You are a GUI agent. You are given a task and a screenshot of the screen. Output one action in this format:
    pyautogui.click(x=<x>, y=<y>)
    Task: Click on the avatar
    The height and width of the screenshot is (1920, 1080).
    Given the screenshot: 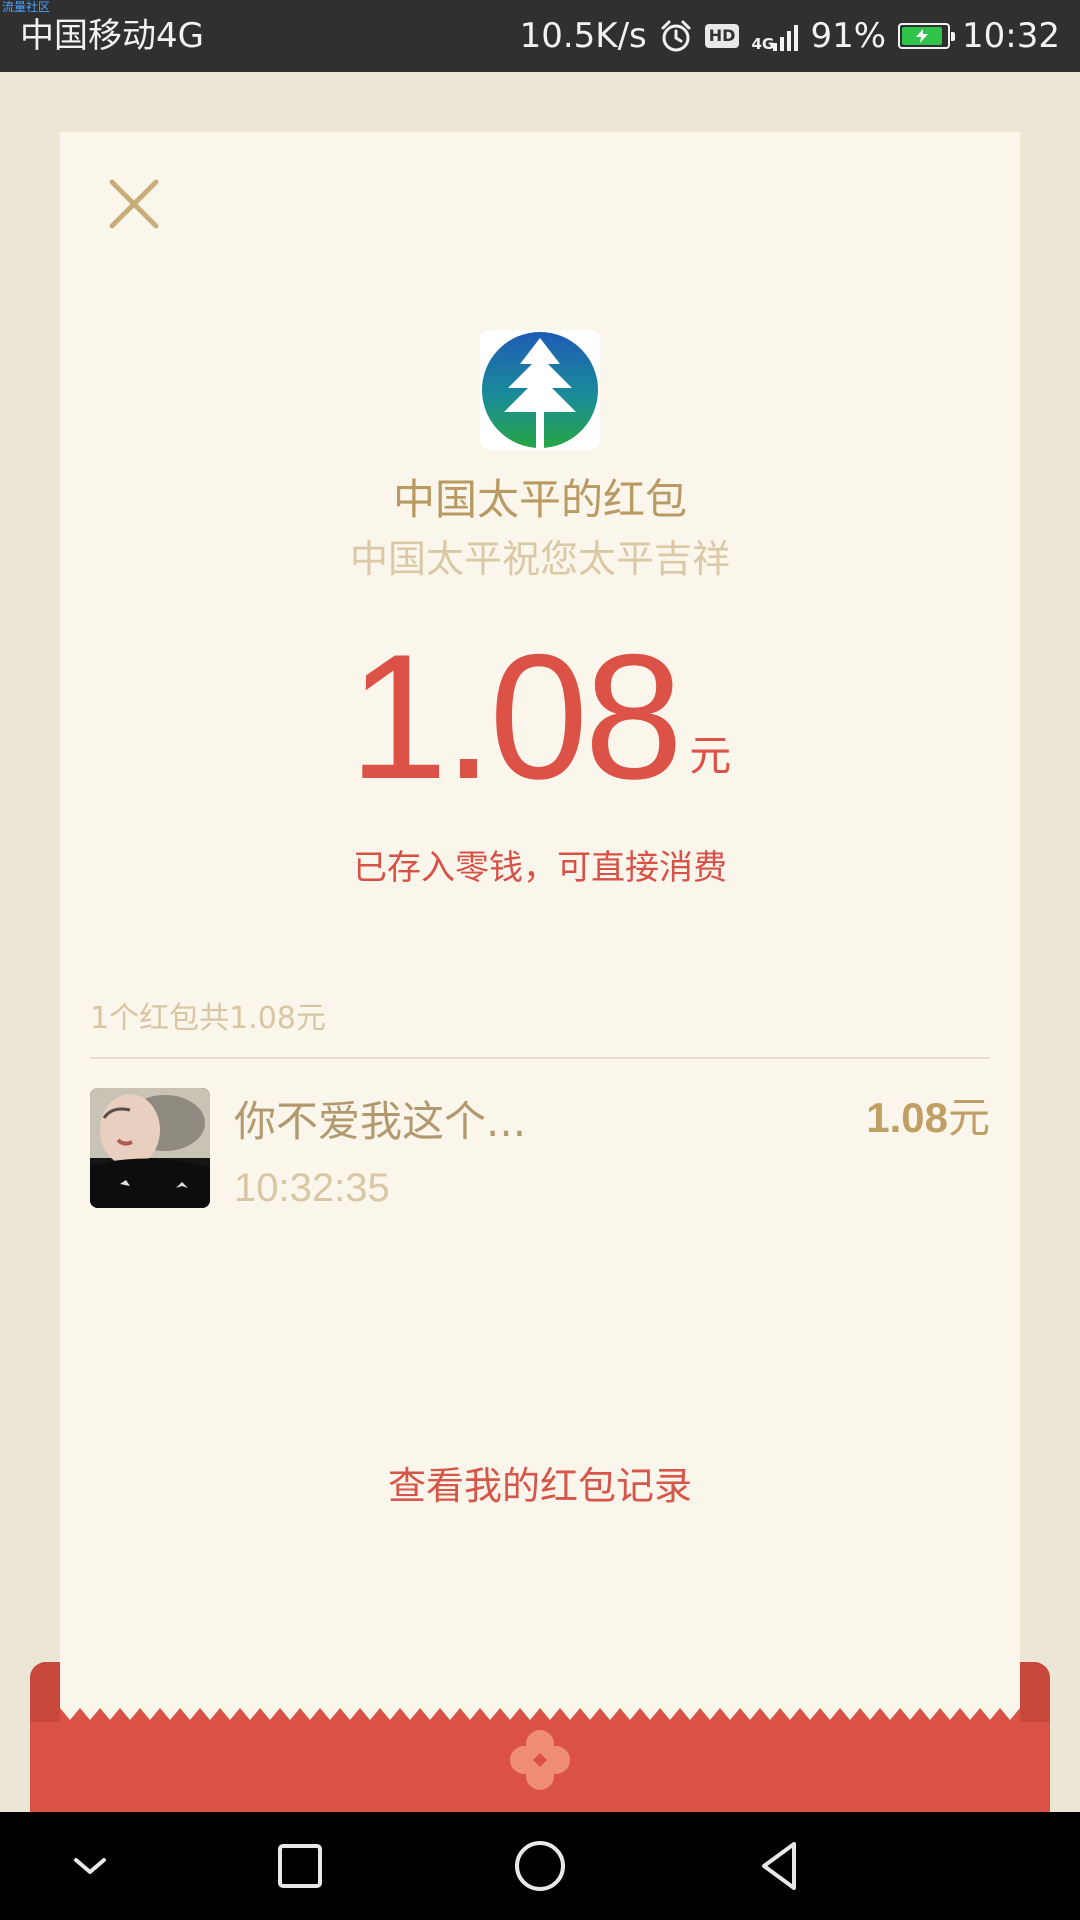 What is the action you would take?
    pyautogui.click(x=150, y=1148)
    